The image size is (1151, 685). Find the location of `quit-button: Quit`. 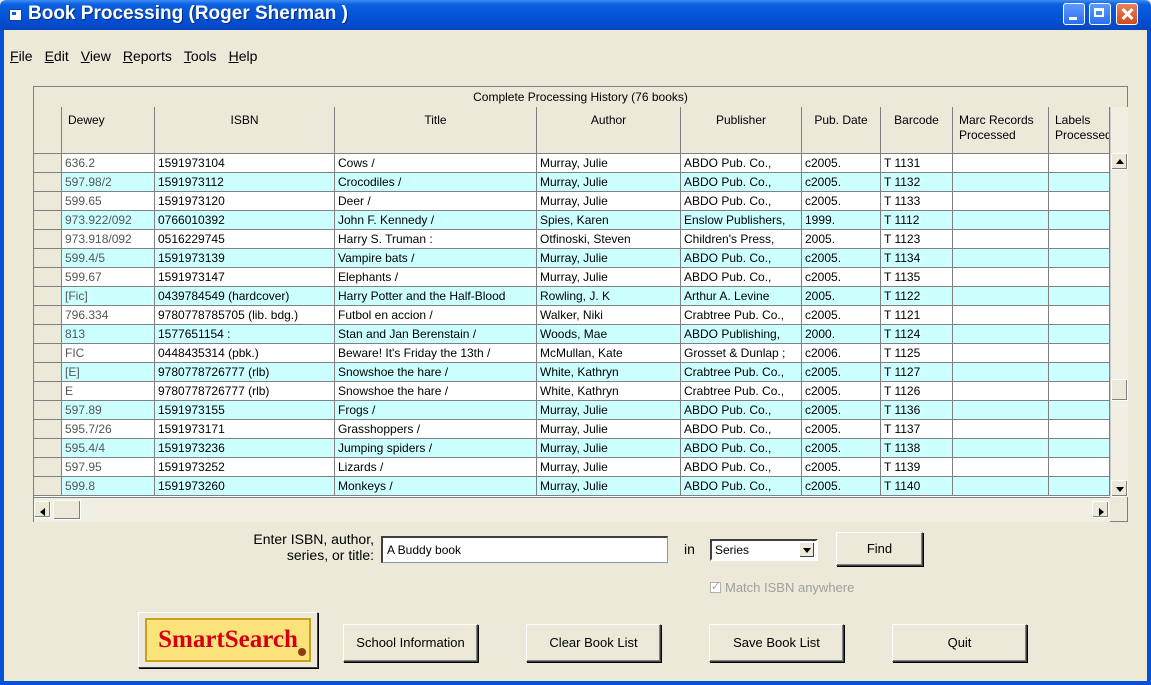

quit-button: Quit is located at coordinates (959, 643).